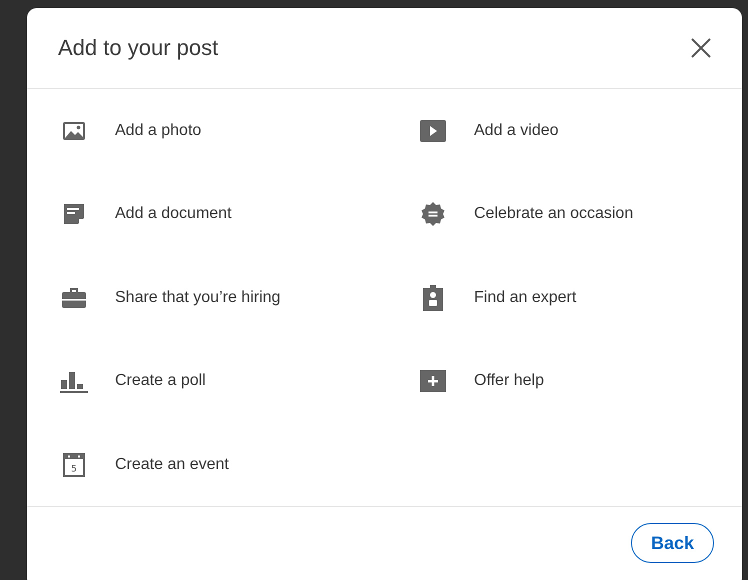 The height and width of the screenshot is (580, 748). What do you see at coordinates (433, 131) in the screenshot?
I see `play-icon` at bounding box center [433, 131].